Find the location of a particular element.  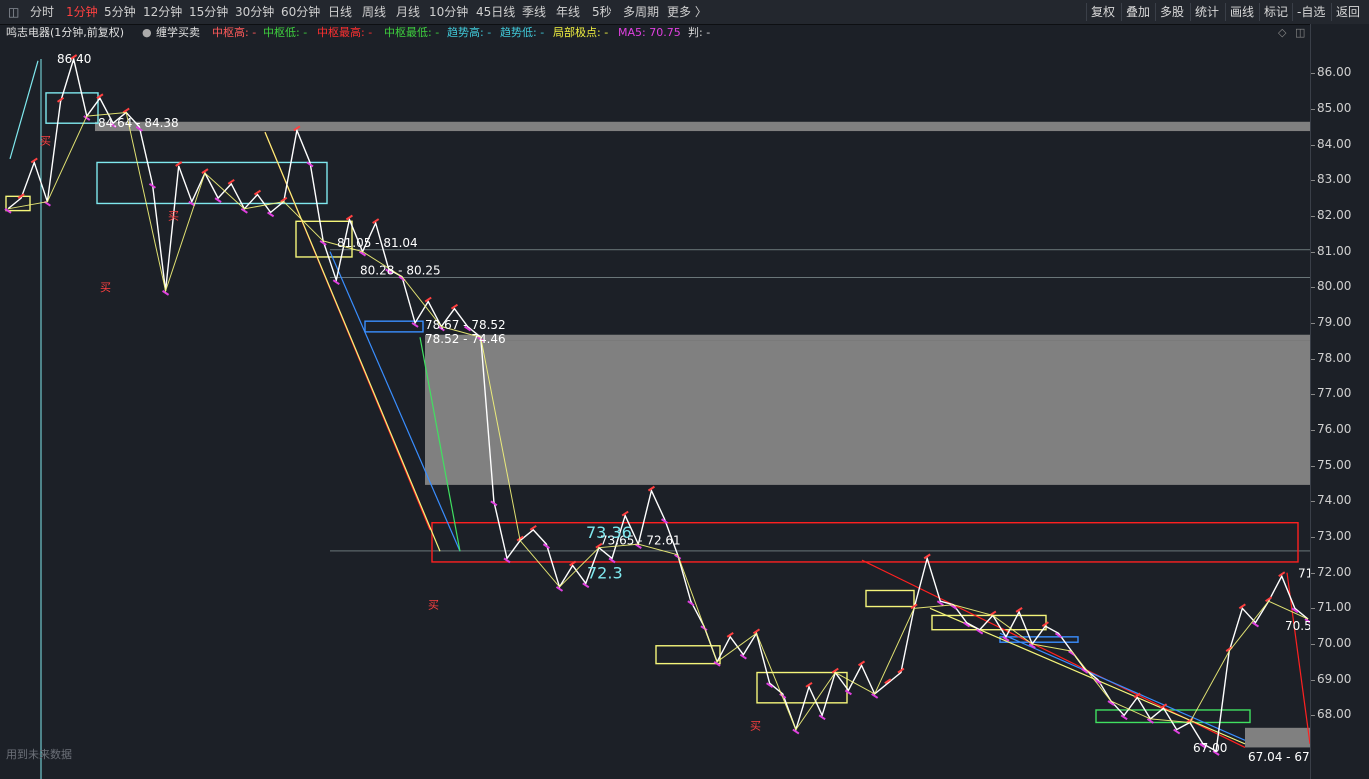

period-tab: 60分钟 is located at coordinates (300, 12).